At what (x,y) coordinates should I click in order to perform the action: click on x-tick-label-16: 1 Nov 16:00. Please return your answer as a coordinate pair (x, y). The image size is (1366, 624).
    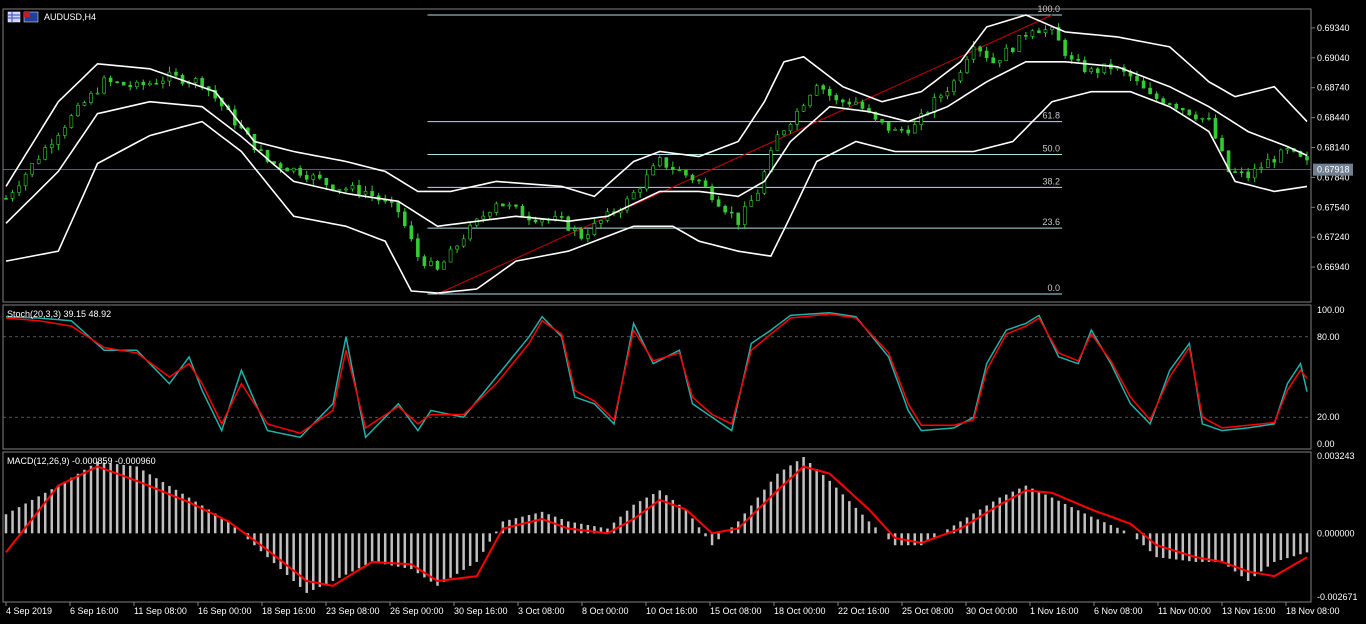
    Looking at the image, I should click on (1054, 611).